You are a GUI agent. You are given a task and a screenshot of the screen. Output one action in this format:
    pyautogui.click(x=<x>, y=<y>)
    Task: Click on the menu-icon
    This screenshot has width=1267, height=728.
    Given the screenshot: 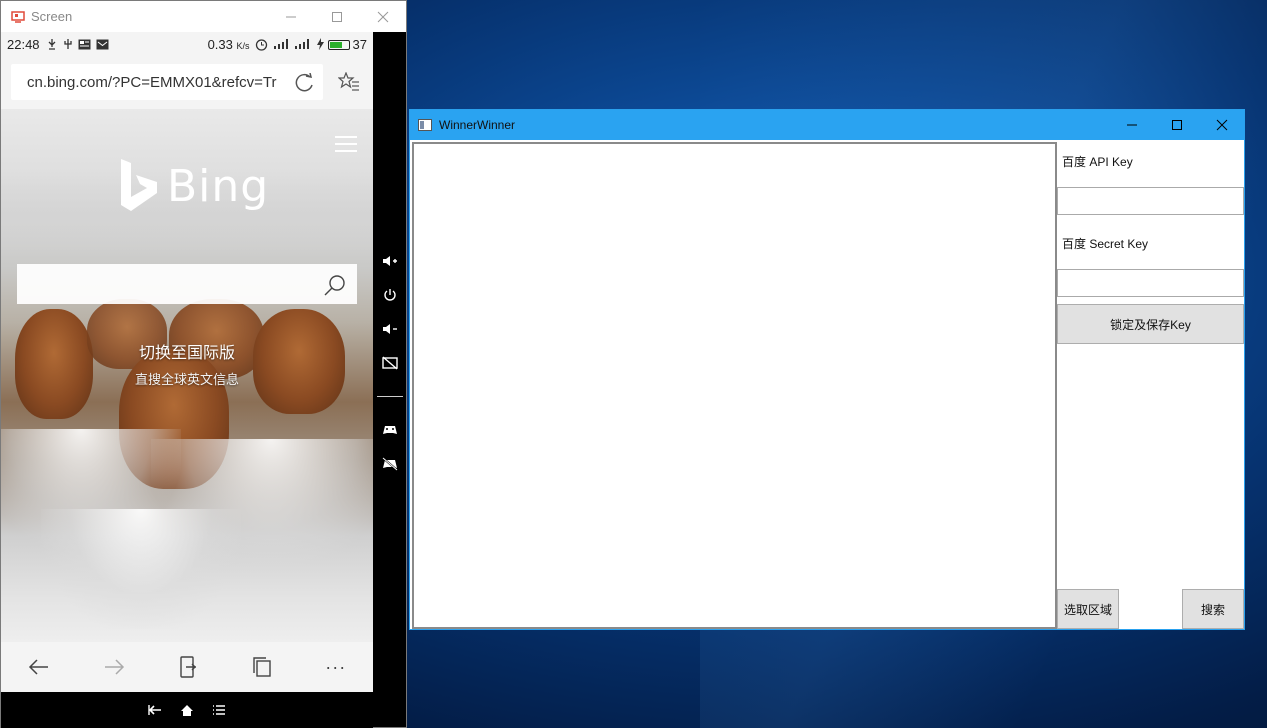 What is the action you would take?
    pyautogui.click(x=219, y=710)
    